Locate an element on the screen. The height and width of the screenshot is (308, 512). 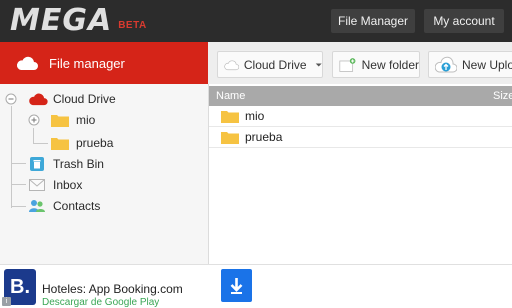
file-row: mio is located at coordinates (360, 116).